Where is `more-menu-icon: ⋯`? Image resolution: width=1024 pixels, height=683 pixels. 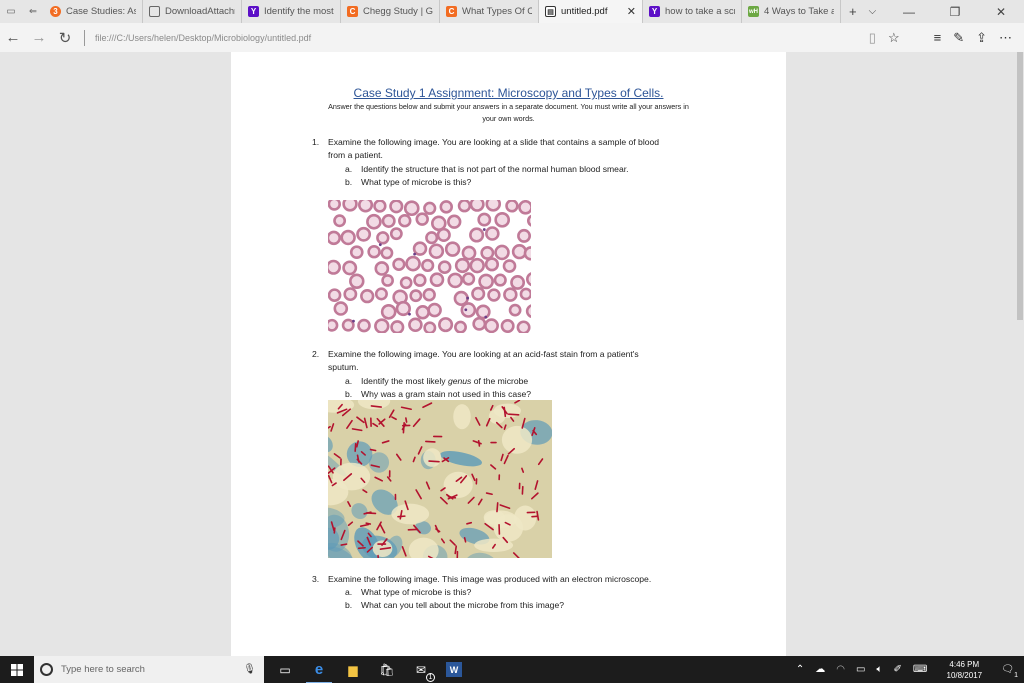 more-menu-icon: ⋯ is located at coordinates (1005, 38).